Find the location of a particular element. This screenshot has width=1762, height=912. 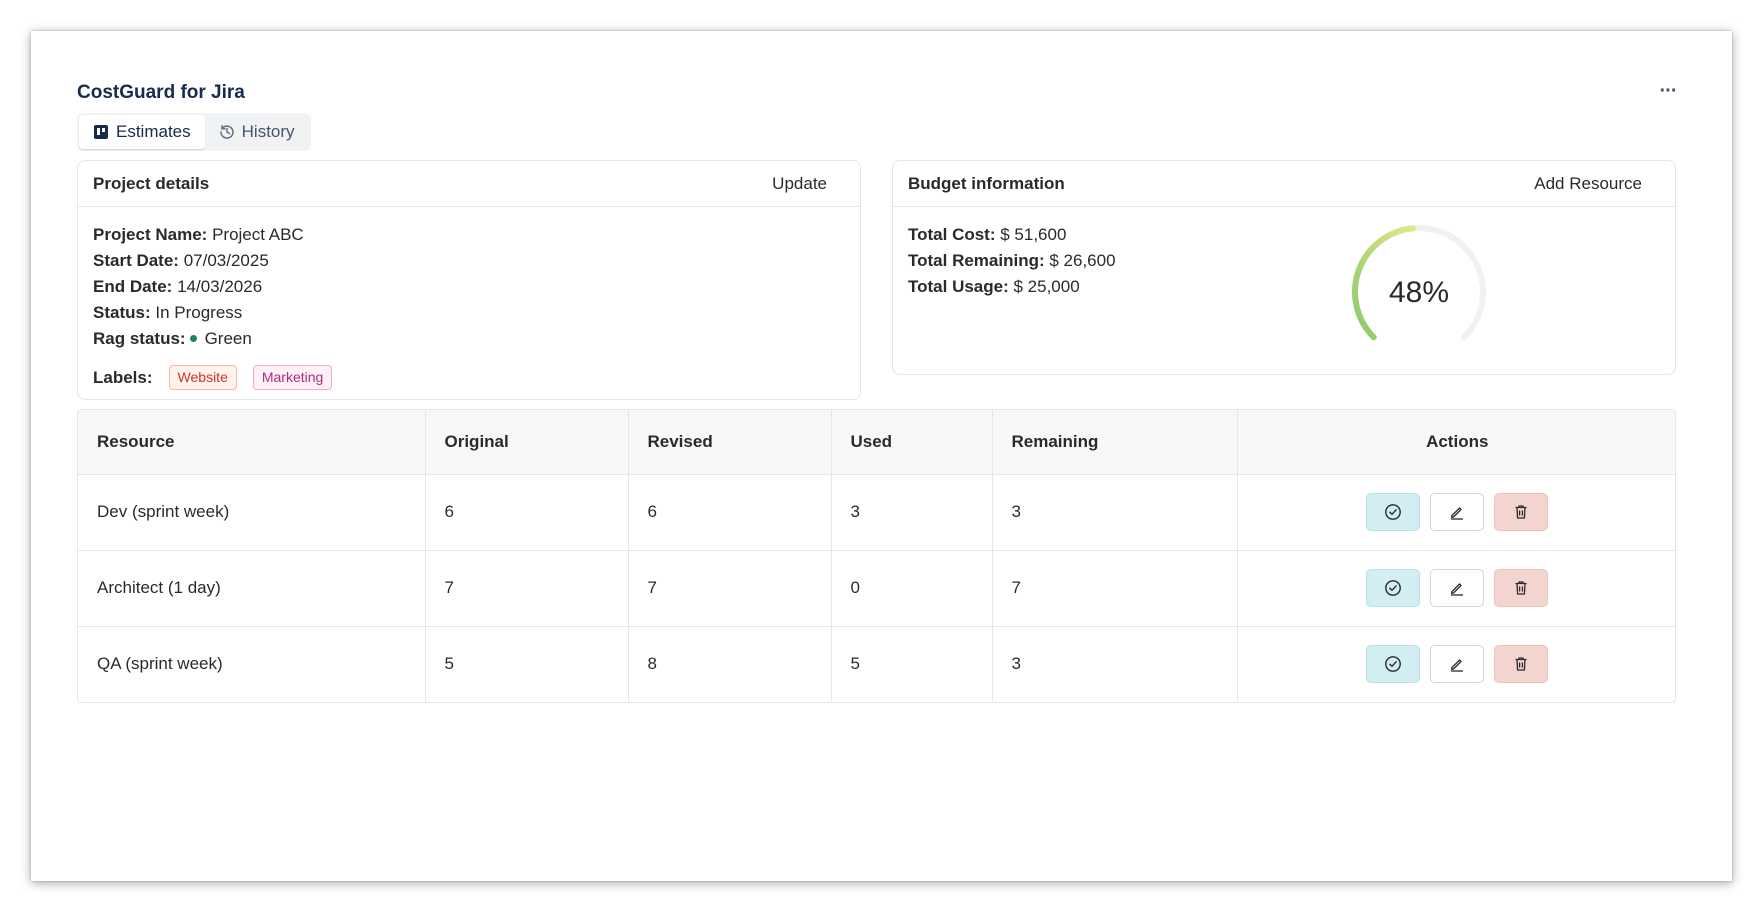

cell-resource: Architect (1 day) is located at coordinates (252, 588).